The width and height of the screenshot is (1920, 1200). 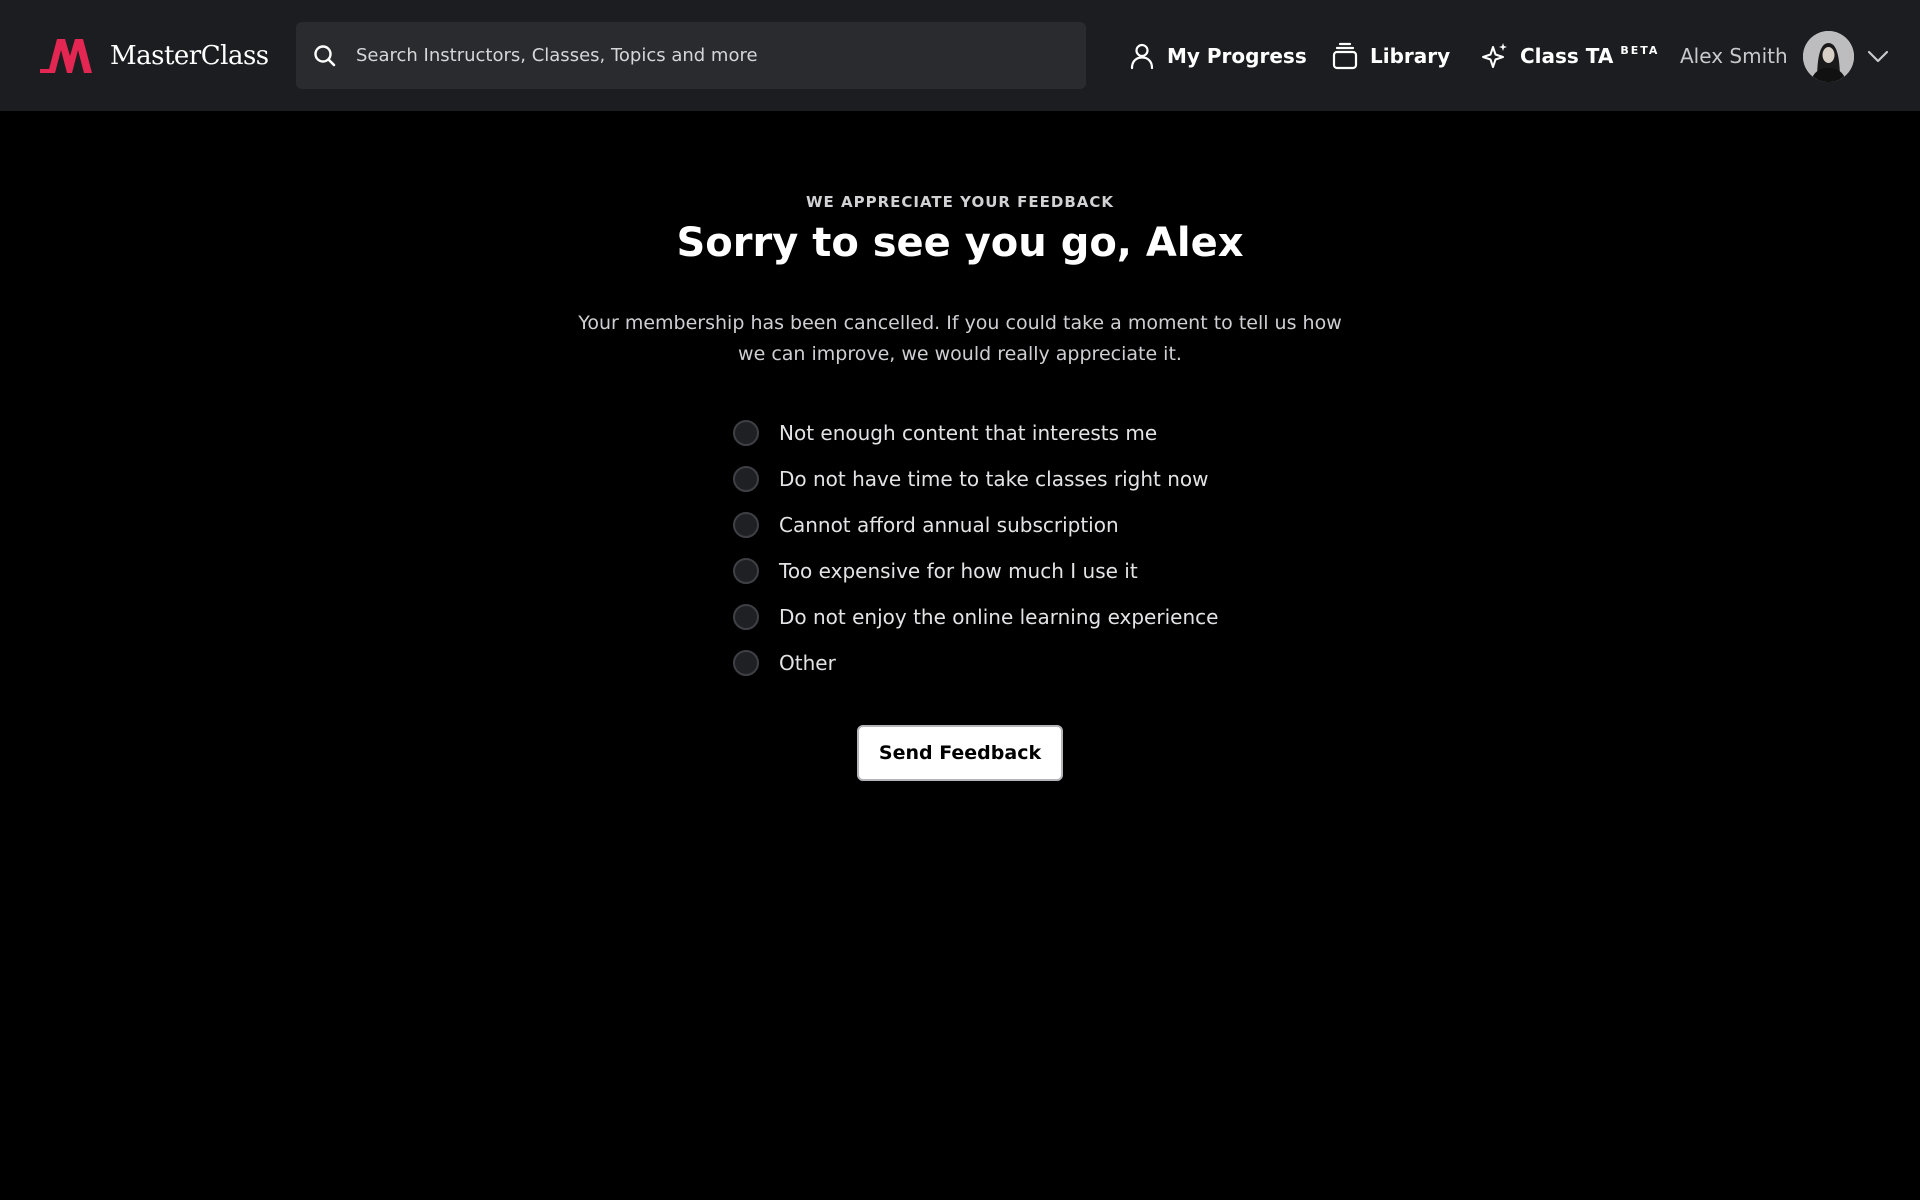 What do you see at coordinates (1567, 56) in the screenshot?
I see `nav-class-ta-label: Class TA` at bounding box center [1567, 56].